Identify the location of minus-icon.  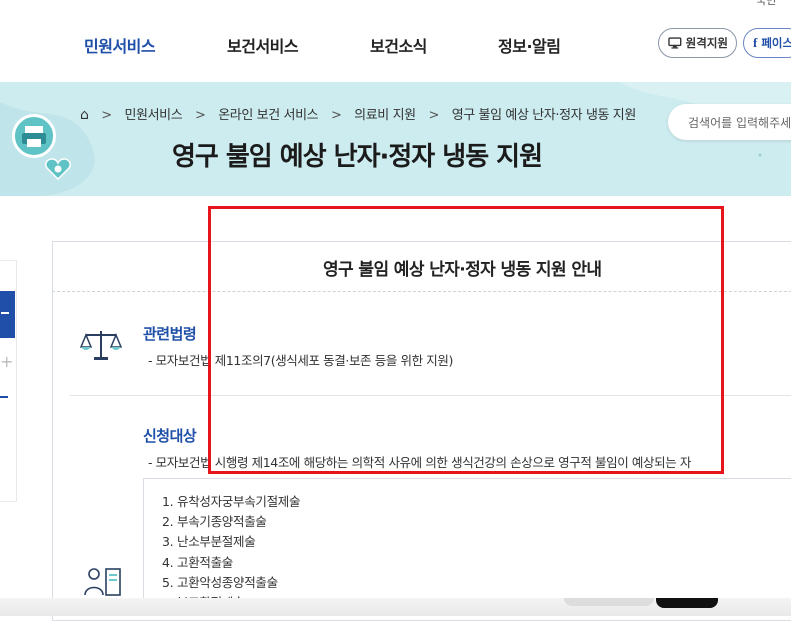
(5, 313).